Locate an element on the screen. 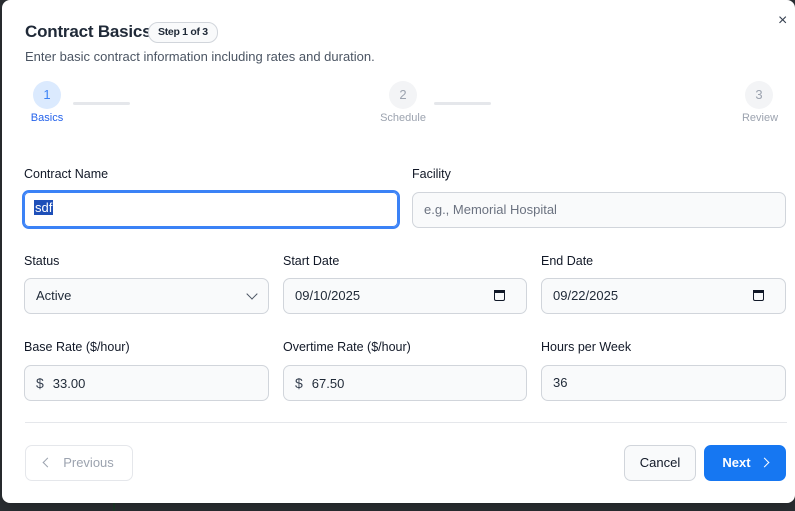 The width and height of the screenshot is (795, 511). facility-label: Facility is located at coordinates (431, 174).